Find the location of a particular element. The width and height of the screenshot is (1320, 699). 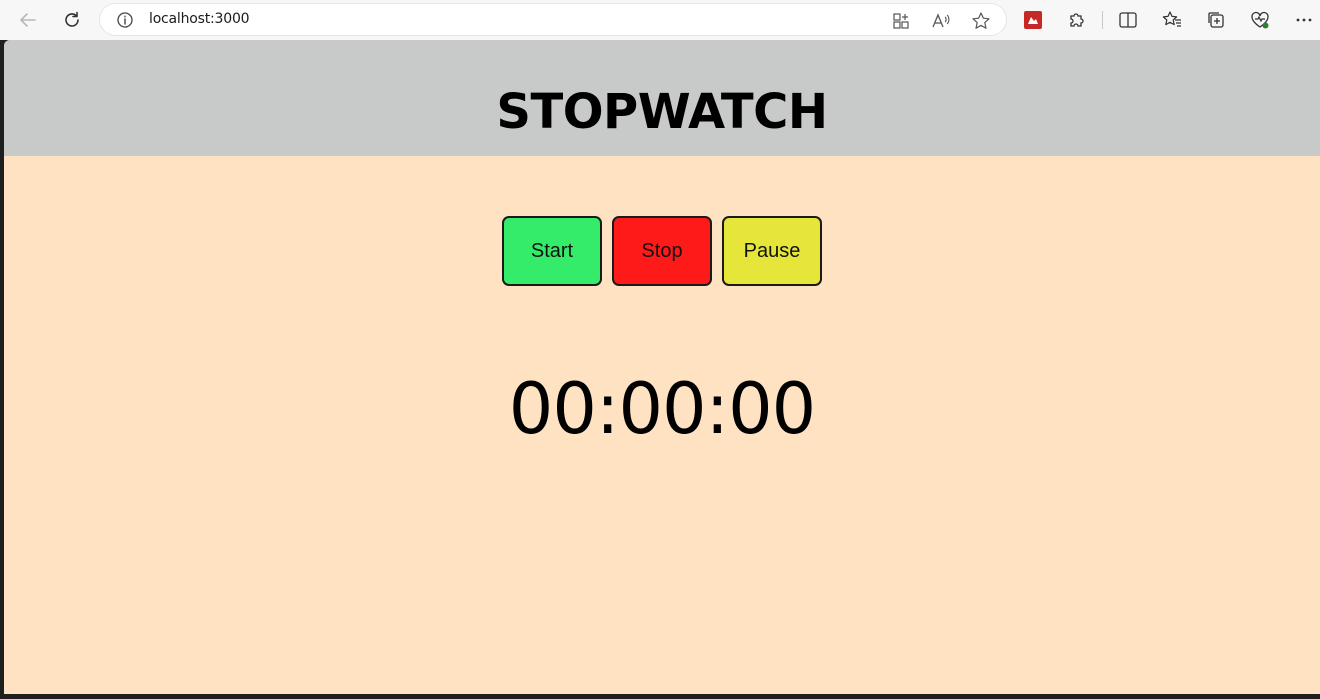

stop-button: Stop is located at coordinates (662, 251).